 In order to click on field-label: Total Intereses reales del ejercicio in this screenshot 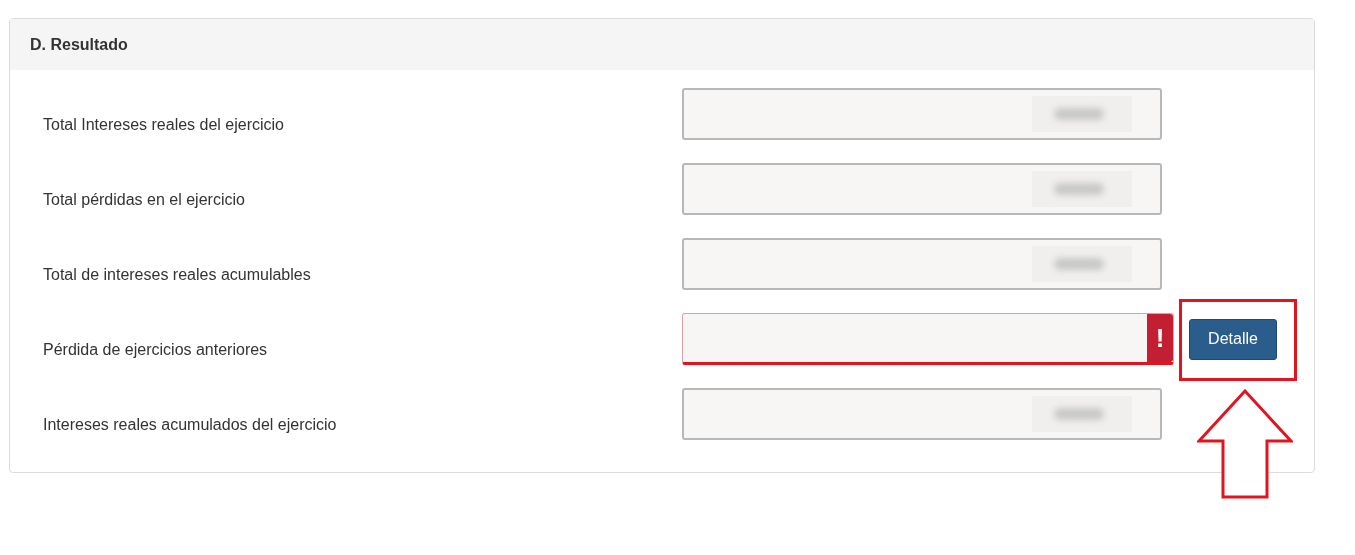, I will do `click(163, 125)`.